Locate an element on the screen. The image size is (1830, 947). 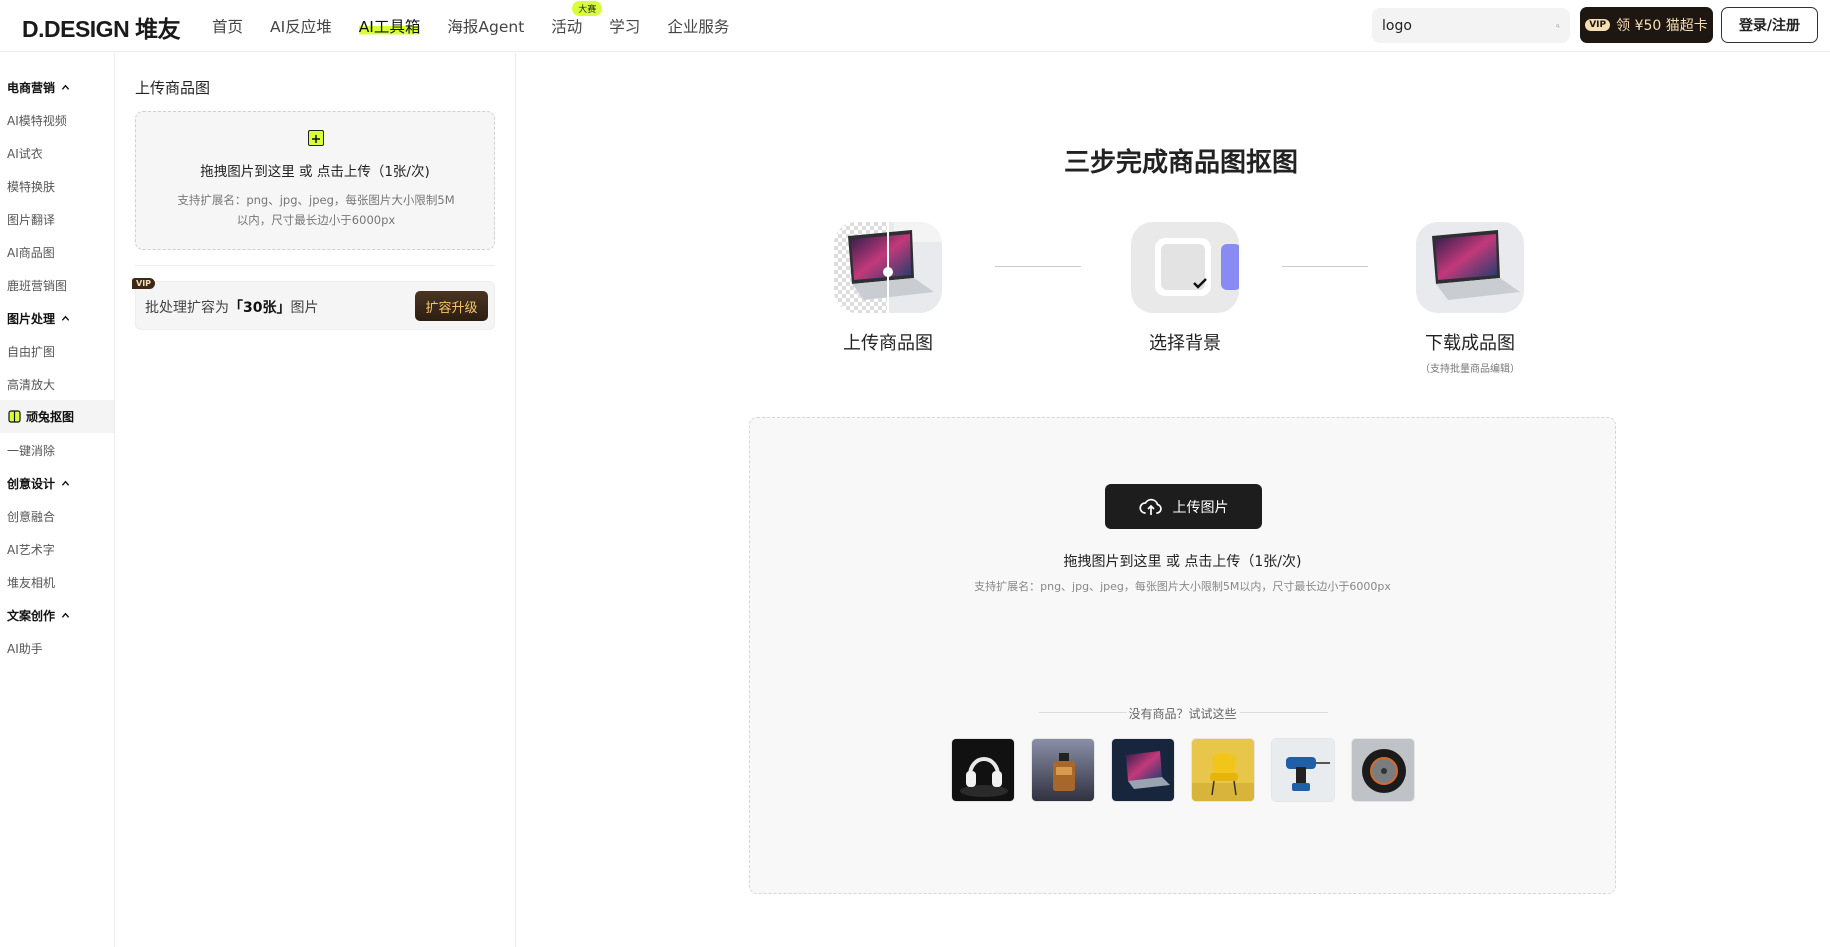
vip-icon: VIP is located at coordinates (1598, 25).